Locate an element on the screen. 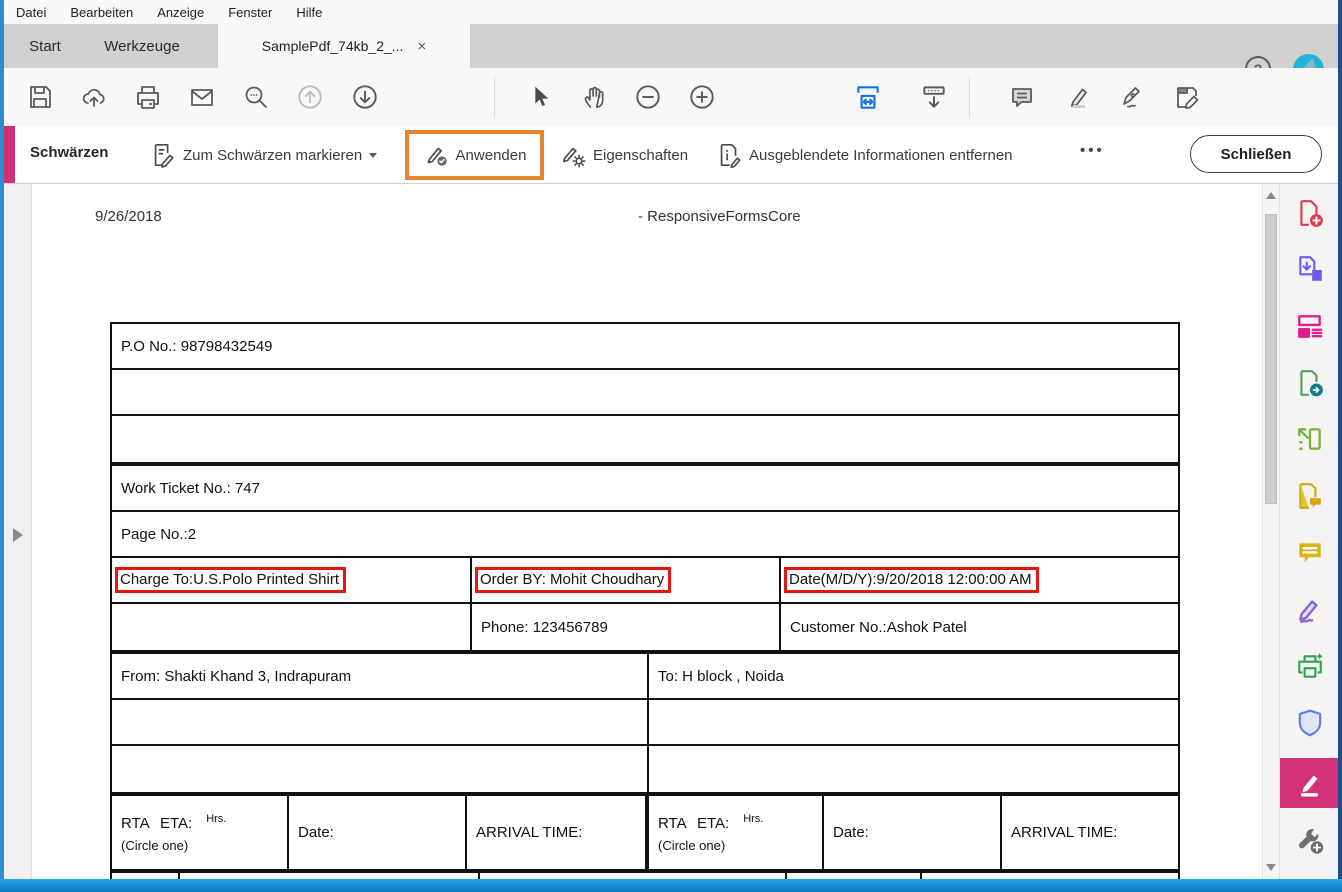 Image resolution: width=1342 pixels, height=892 pixels. highlight-icon is located at coordinates (1077, 97).